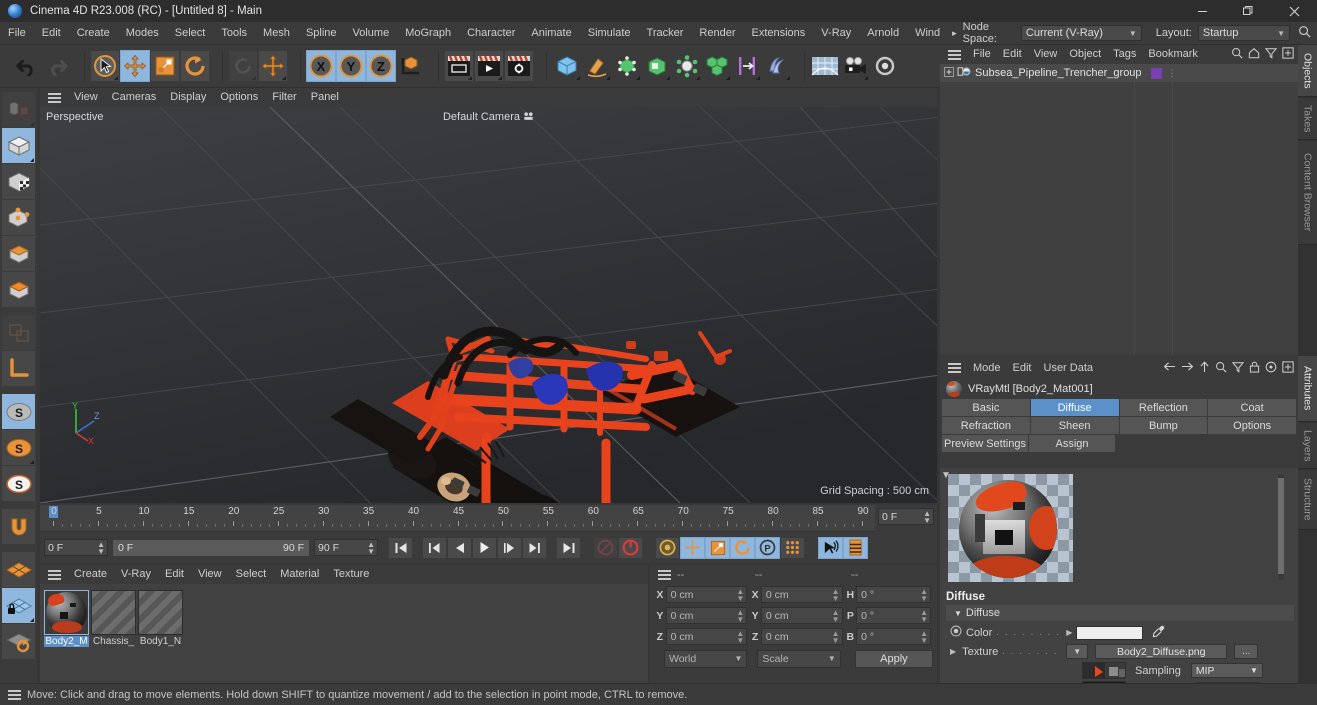 The height and width of the screenshot is (705, 1317). What do you see at coordinates (18, 411) in the screenshot?
I see `enable-axis-icon: S` at bounding box center [18, 411].